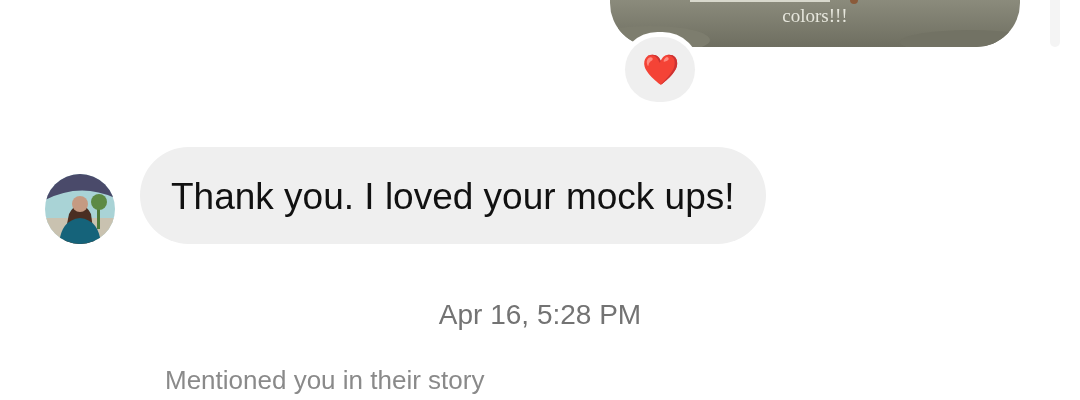 The height and width of the screenshot is (400, 1080). What do you see at coordinates (453, 195) in the screenshot?
I see `message-bubble: Thank you. I loved your mock ups!` at bounding box center [453, 195].